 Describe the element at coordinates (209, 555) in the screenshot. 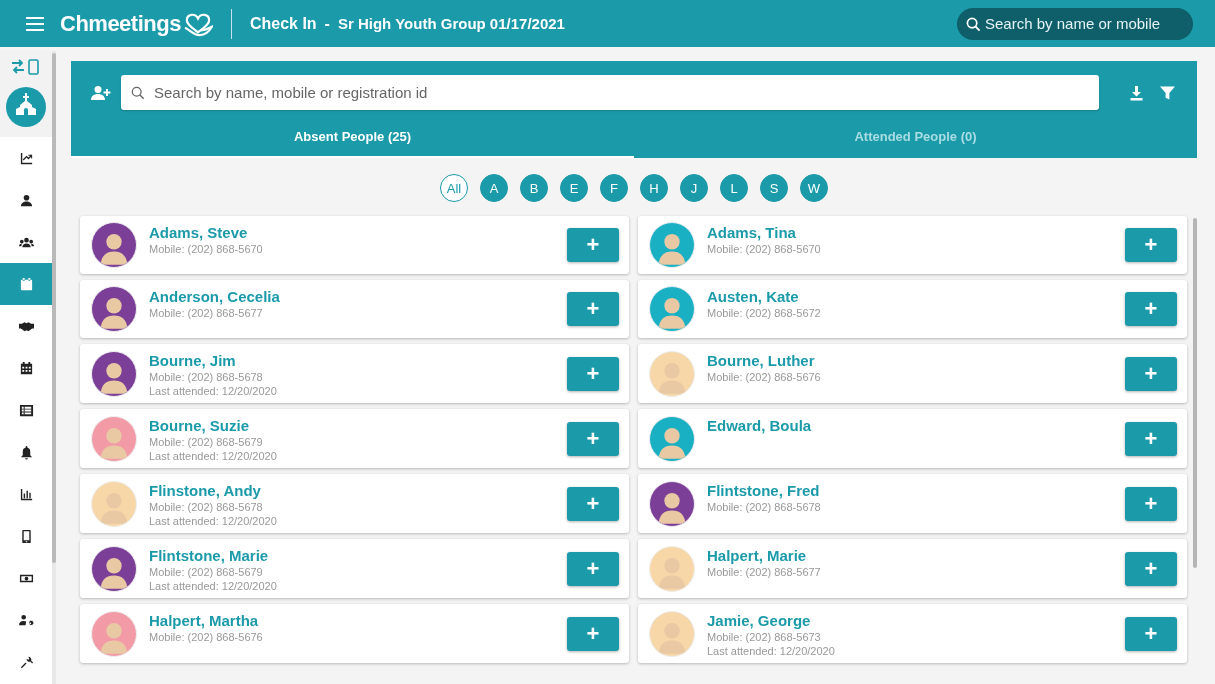

I see `person-name: Flintstone, Marie` at that location.